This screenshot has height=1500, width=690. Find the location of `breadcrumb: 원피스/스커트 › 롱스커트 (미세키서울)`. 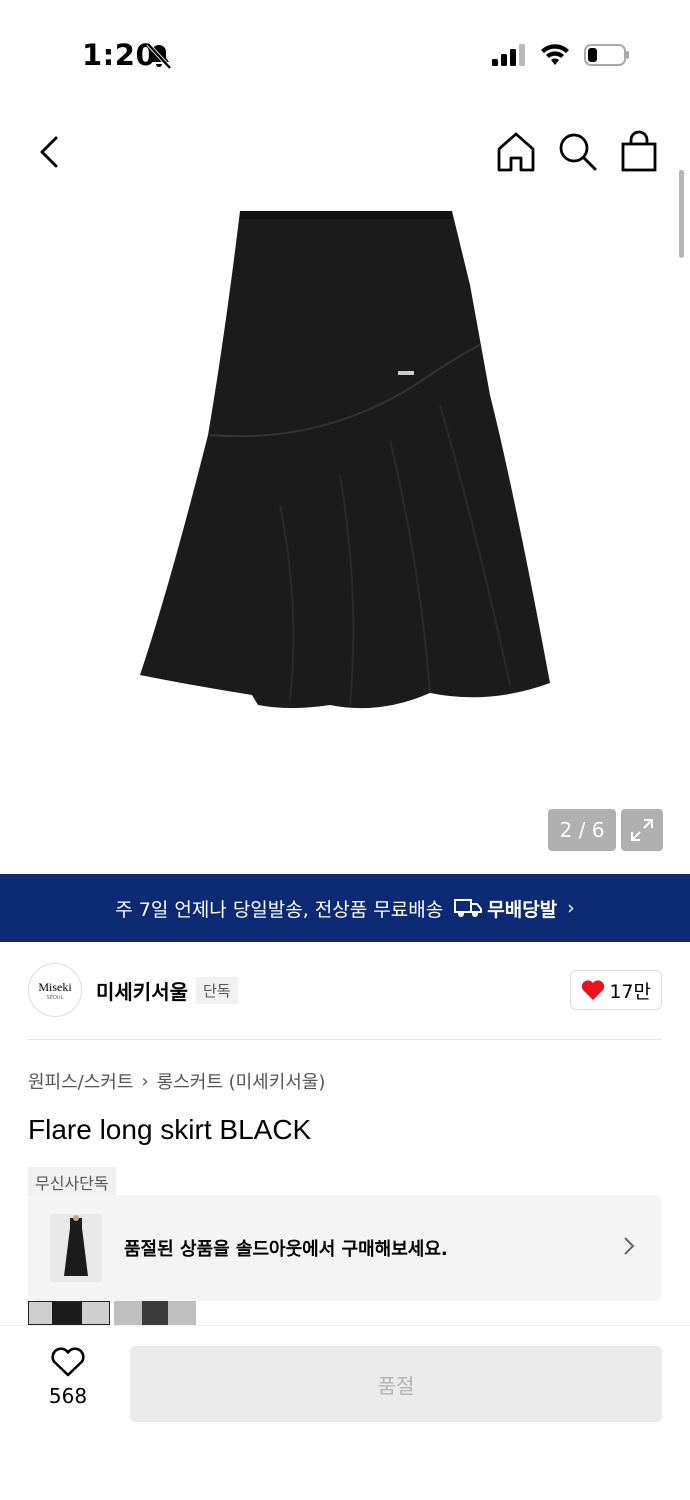

breadcrumb: 원피스/스커트 › 롱스커트 (미세키서울) is located at coordinates (176, 1081).